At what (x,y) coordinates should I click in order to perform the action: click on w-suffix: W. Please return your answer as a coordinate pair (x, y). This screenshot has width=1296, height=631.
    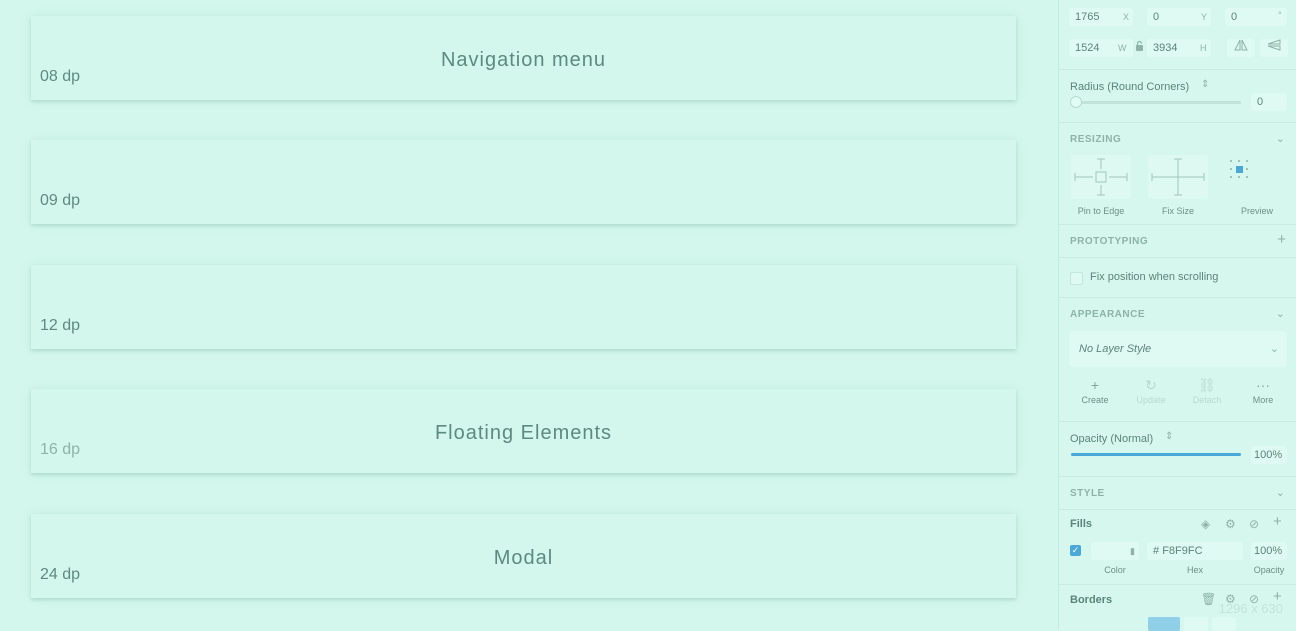
    Looking at the image, I should click on (1122, 48).